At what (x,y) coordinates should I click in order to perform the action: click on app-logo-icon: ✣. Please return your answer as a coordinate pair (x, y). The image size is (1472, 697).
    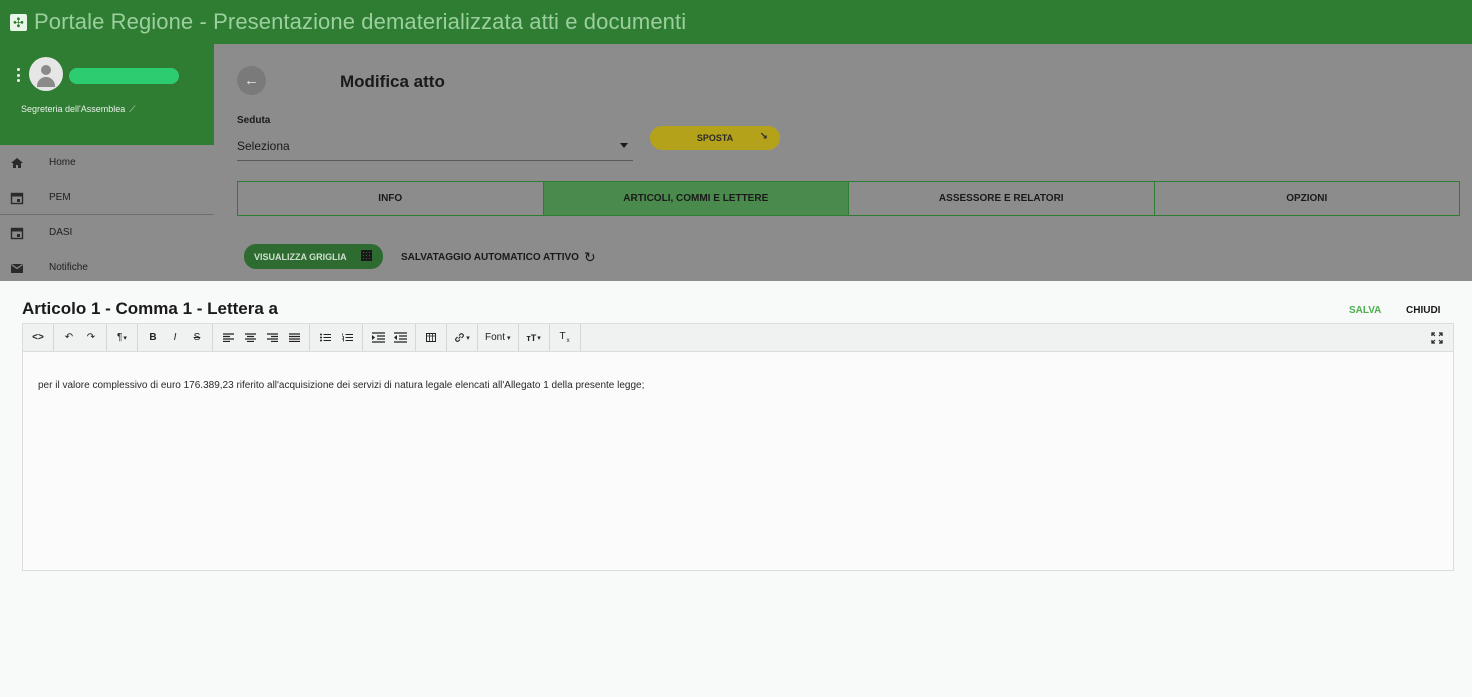
    Looking at the image, I should click on (18, 22).